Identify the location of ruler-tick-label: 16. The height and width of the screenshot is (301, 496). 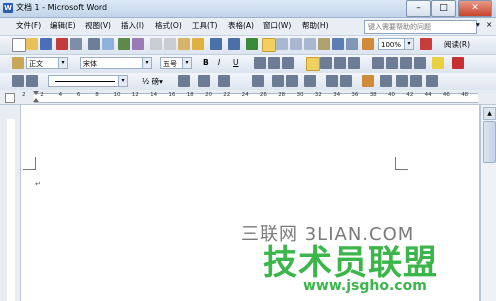
(172, 95).